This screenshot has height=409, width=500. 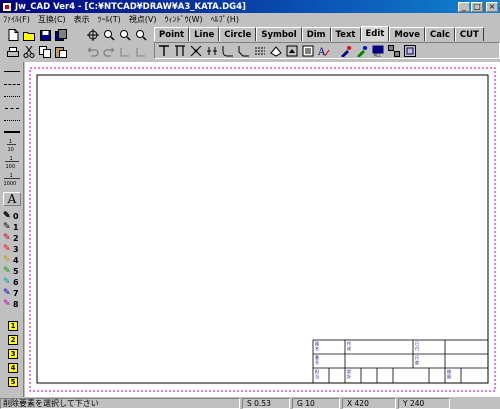 What do you see at coordinates (308, 51) in the screenshot?
I see `erase-box-icon` at bounding box center [308, 51].